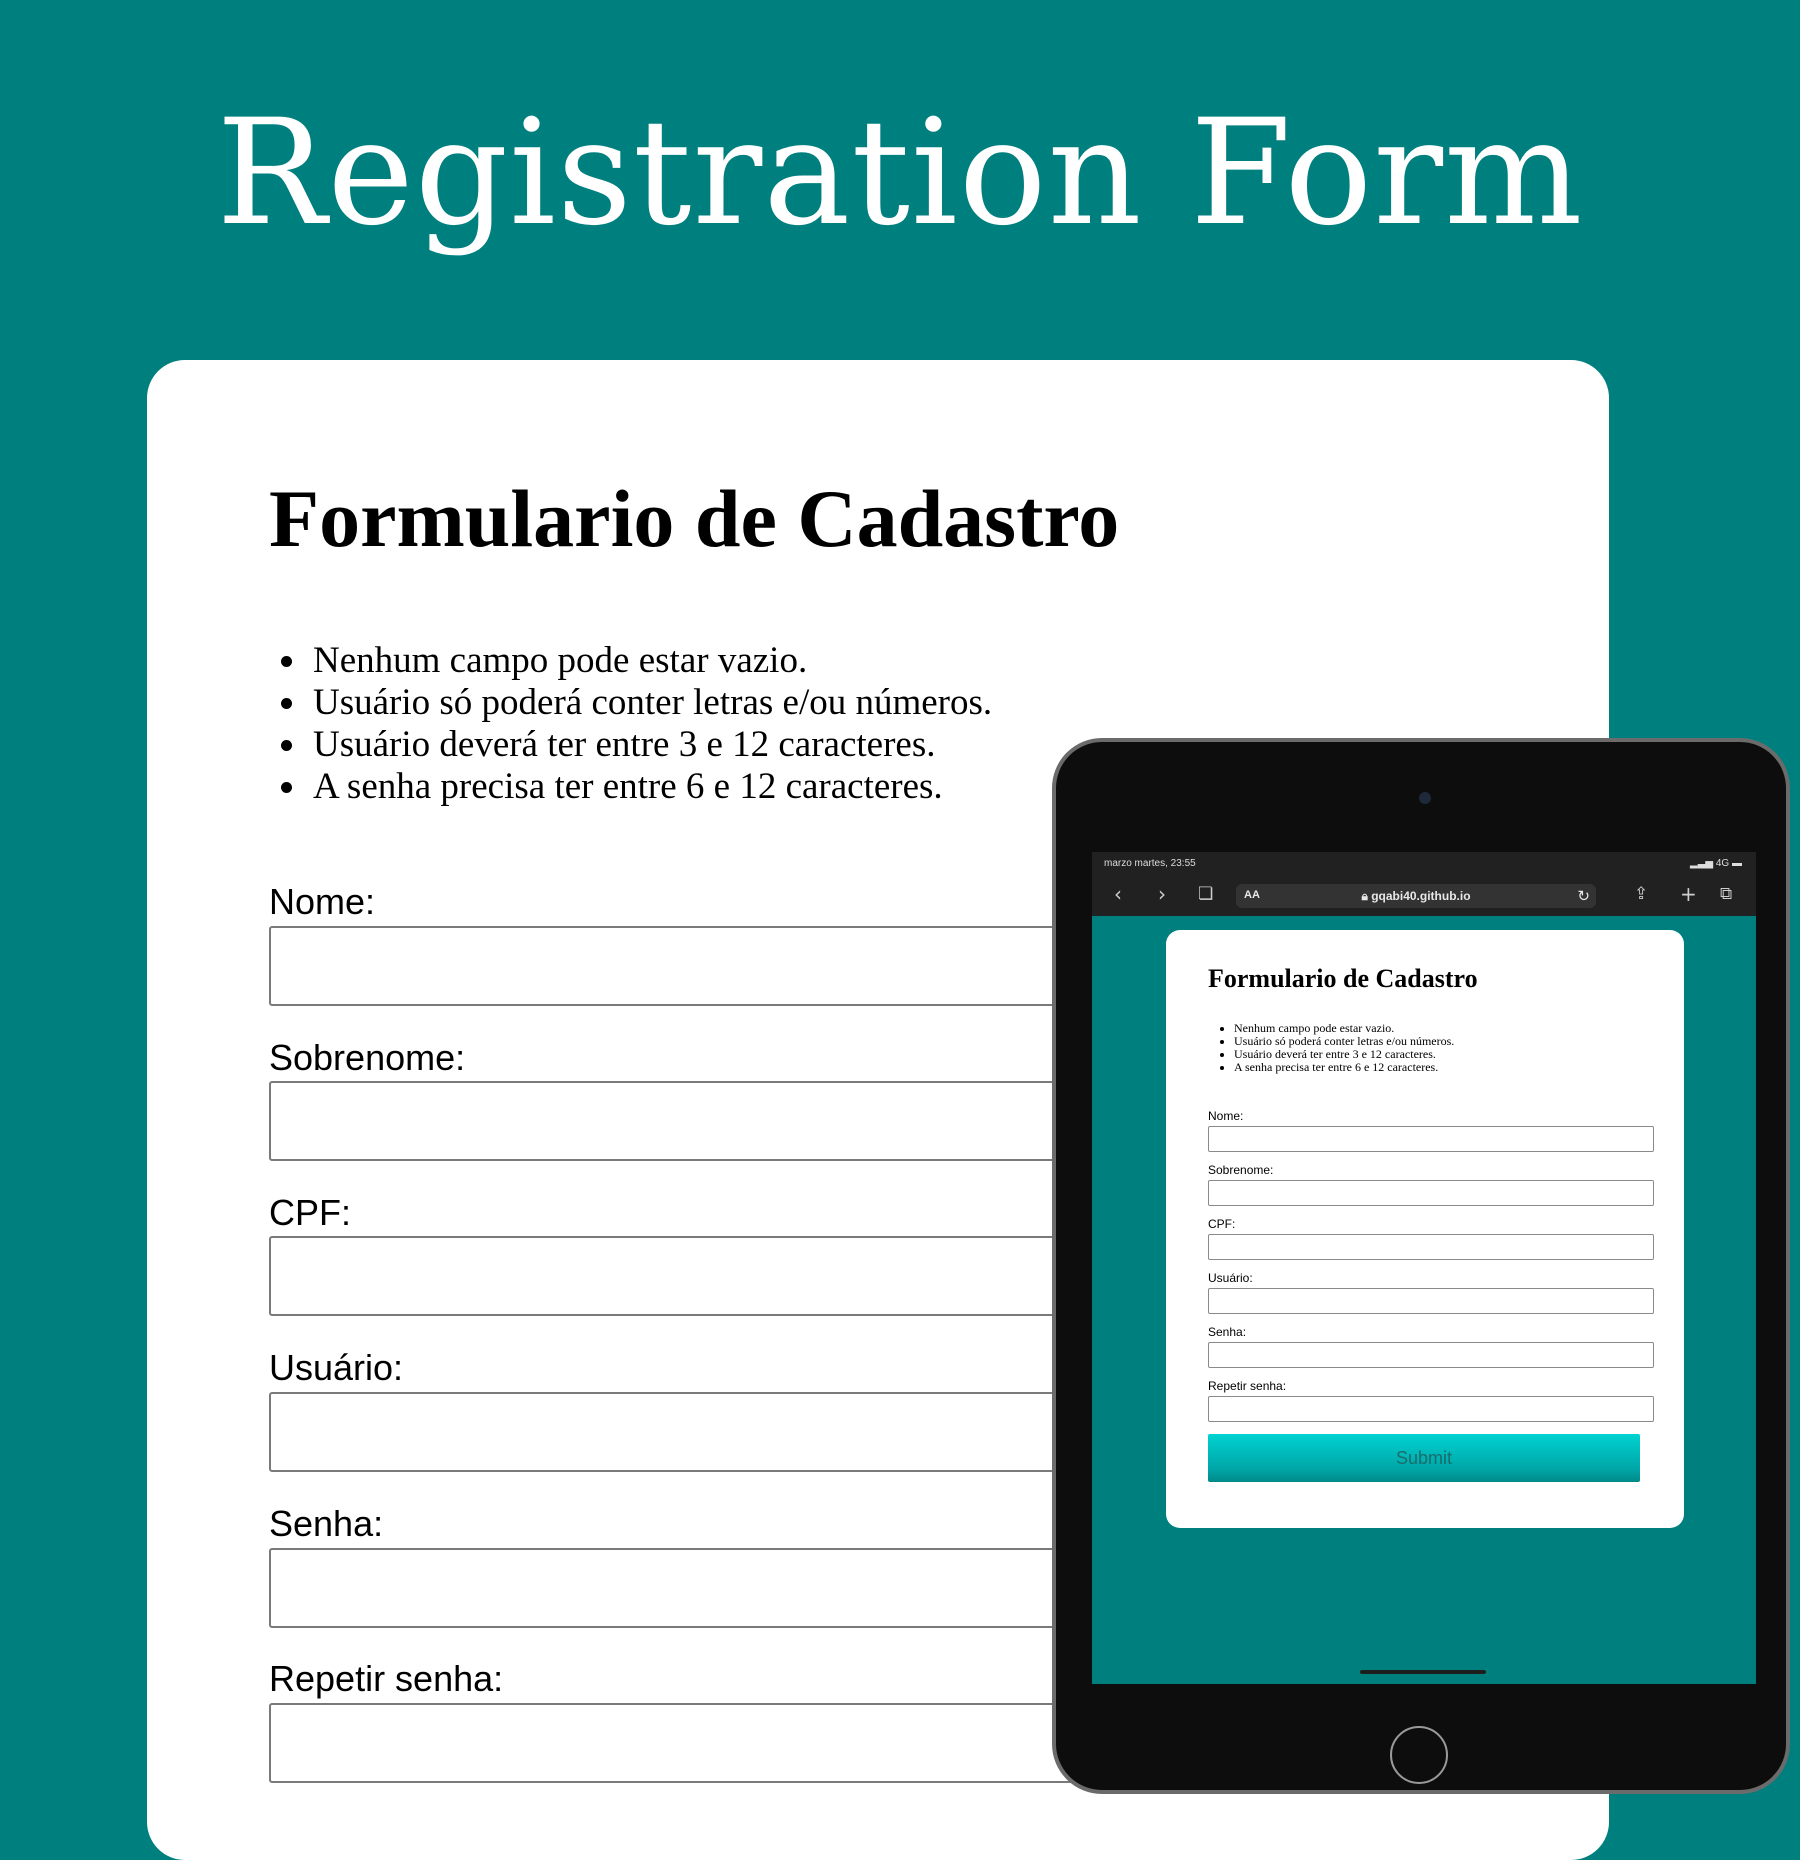 The height and width of the screenshot is (1860, 1800). I want to click on camera-icon, so click(1425, 798).